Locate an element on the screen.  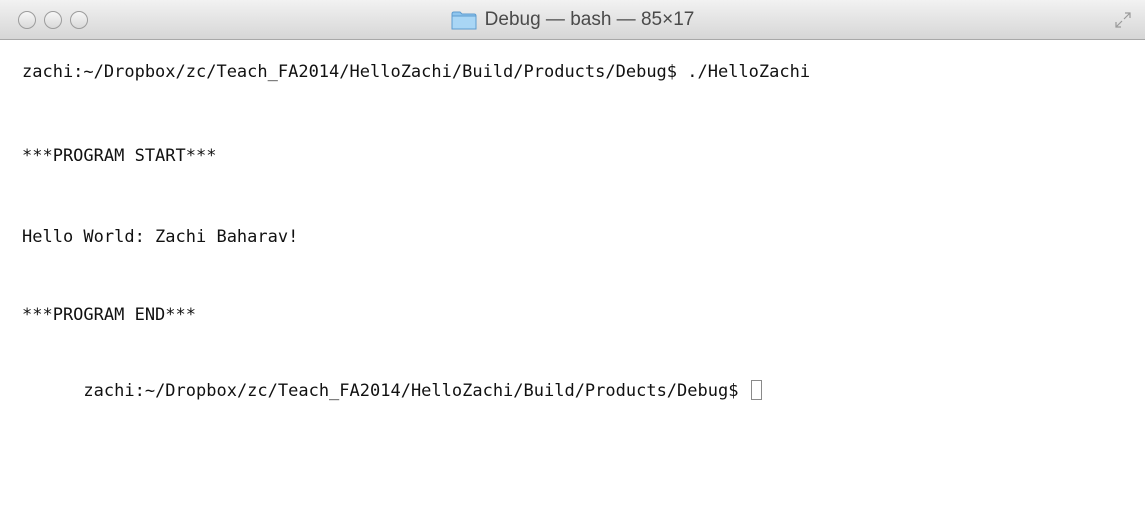
text-cursor is located at coordinates (756, 390).